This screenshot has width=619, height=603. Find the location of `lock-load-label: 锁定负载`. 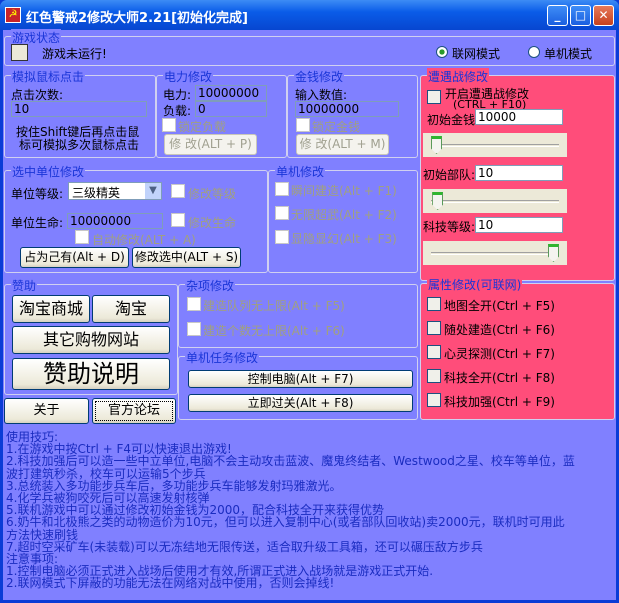

lock-load-label: 锁定负载 is located at coordinates (202, 127).